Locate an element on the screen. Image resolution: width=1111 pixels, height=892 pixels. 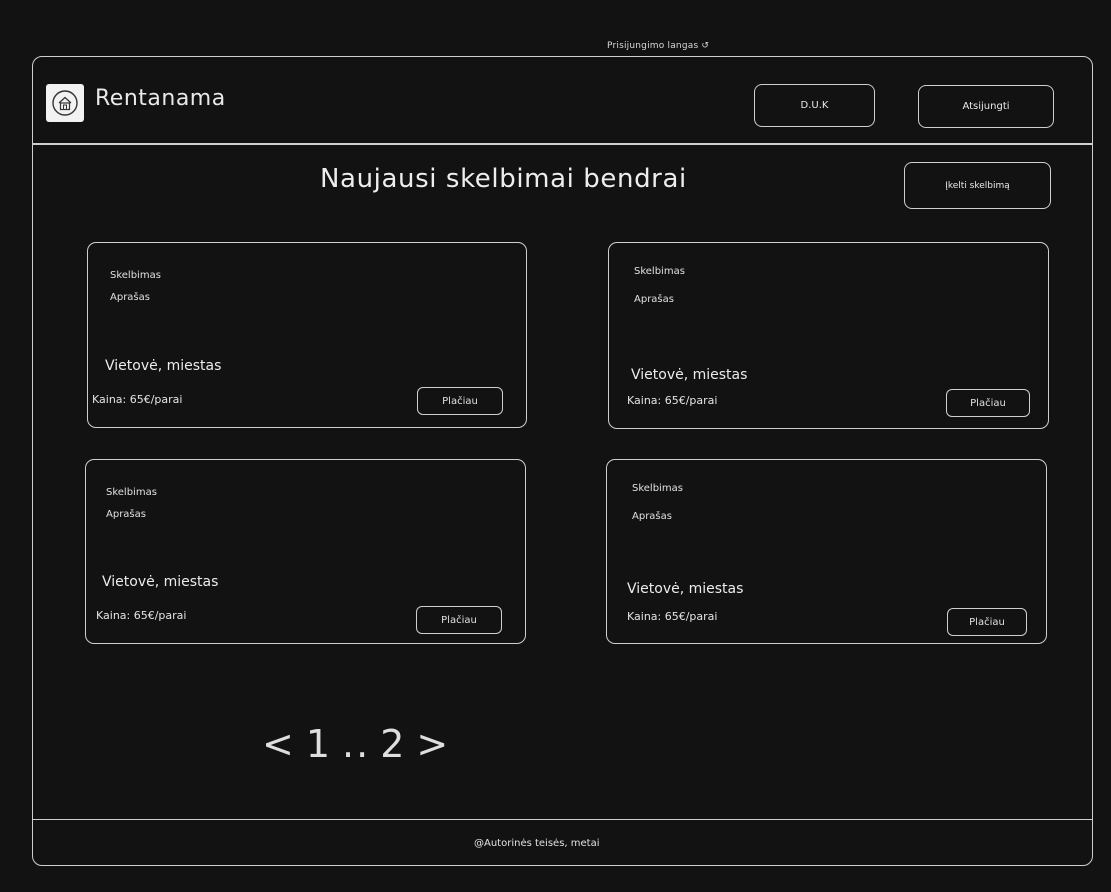
page-1-link: 1 is located at coordinates (319, 744).